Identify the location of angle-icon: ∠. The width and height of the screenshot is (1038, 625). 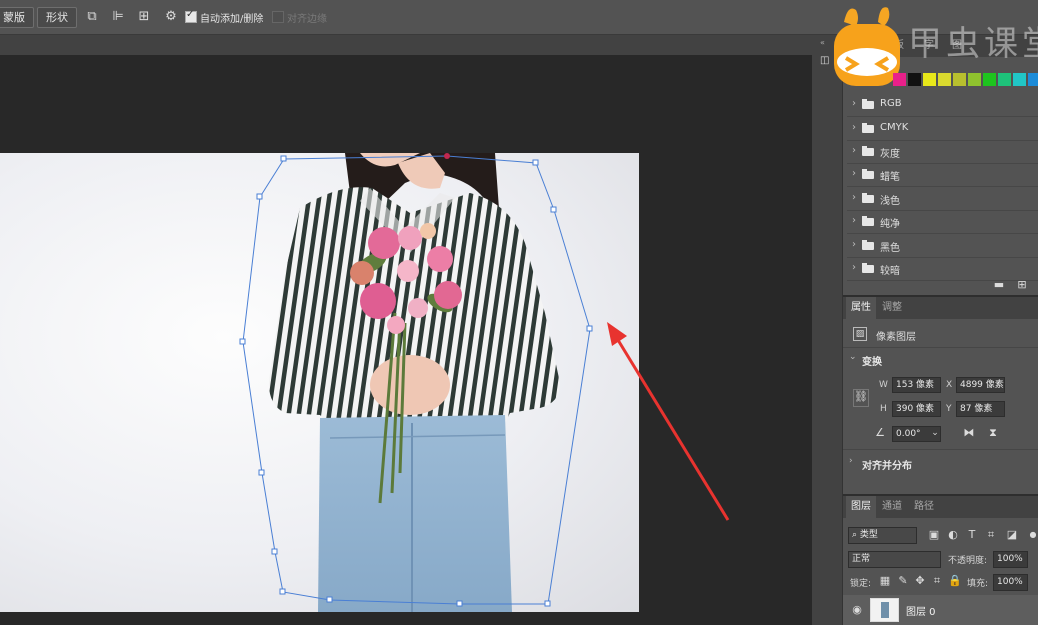
(880, 432).